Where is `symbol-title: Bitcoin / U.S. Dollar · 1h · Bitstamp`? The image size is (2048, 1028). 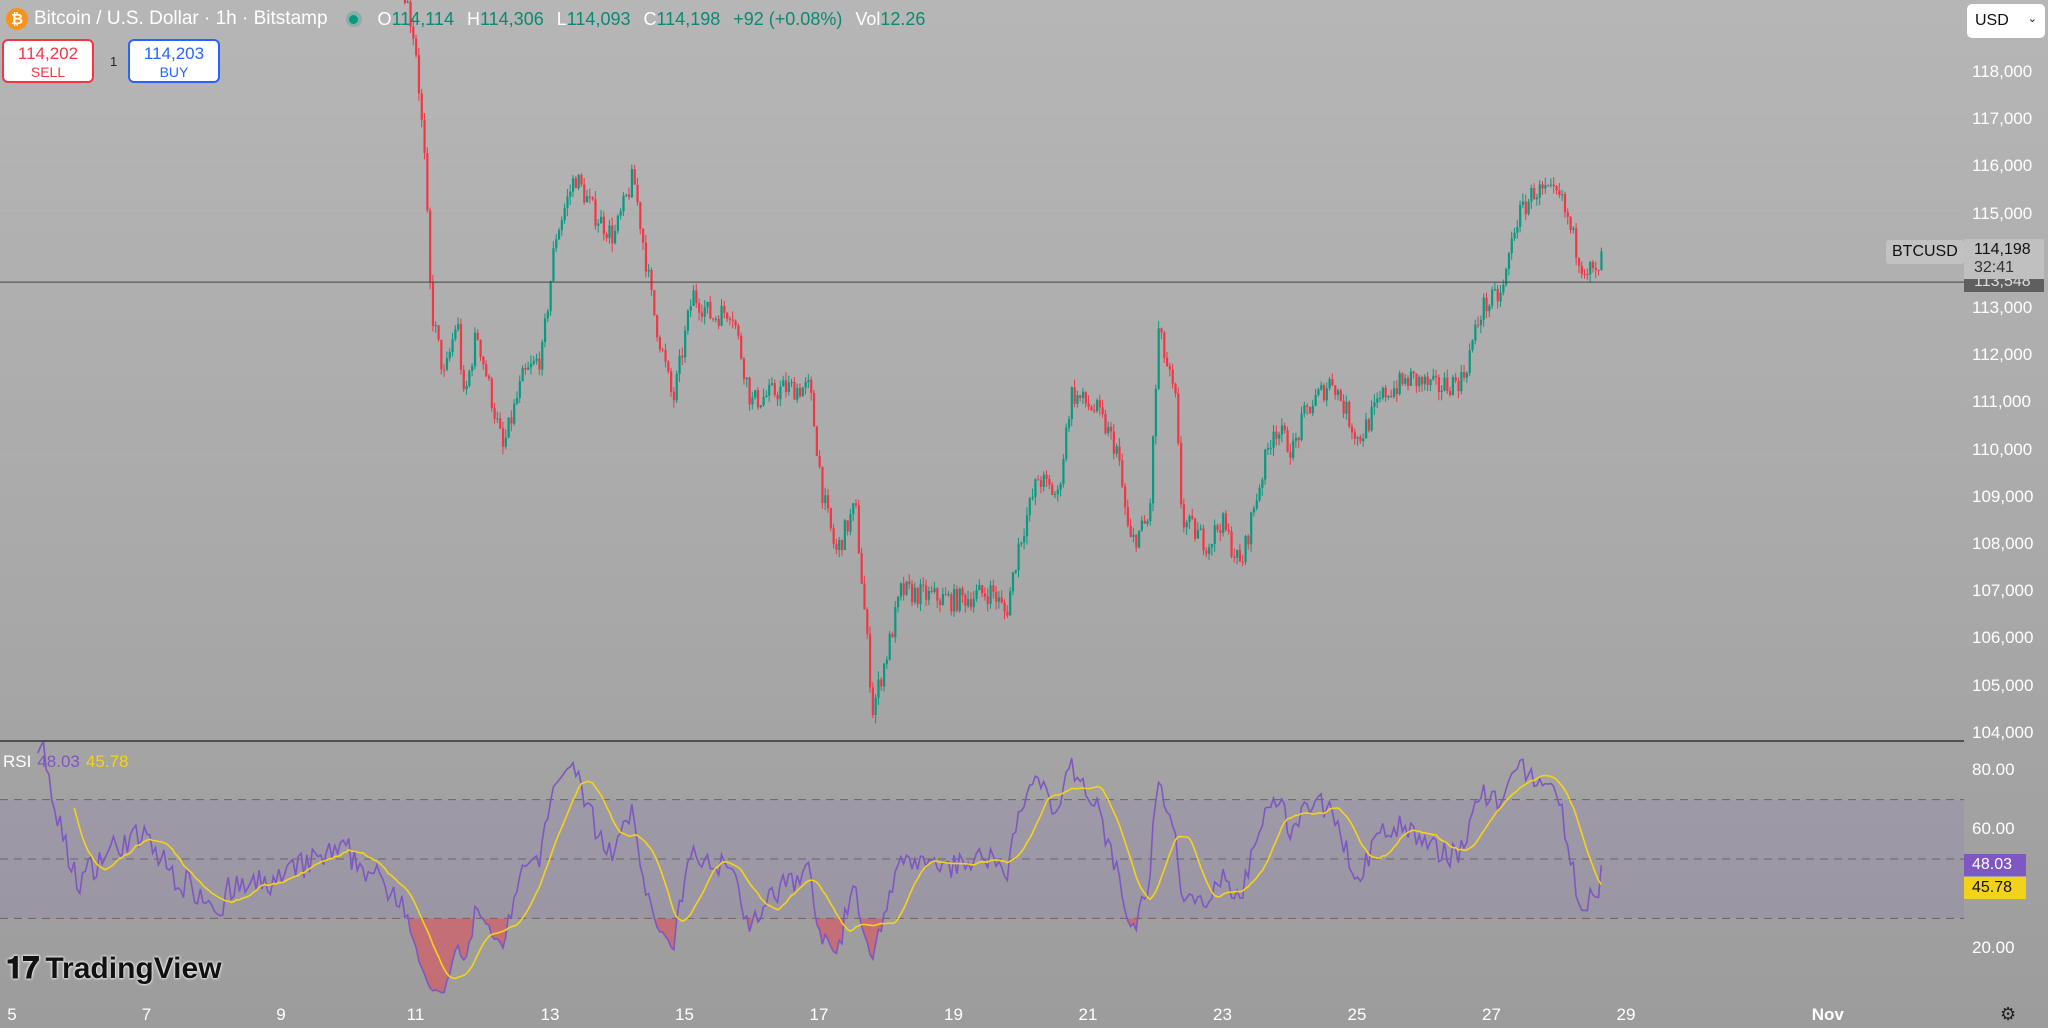
symbol-title: Bitcoin / U.S. Dollar · 1h · Bitstamp is located at coordinates (181, 19).